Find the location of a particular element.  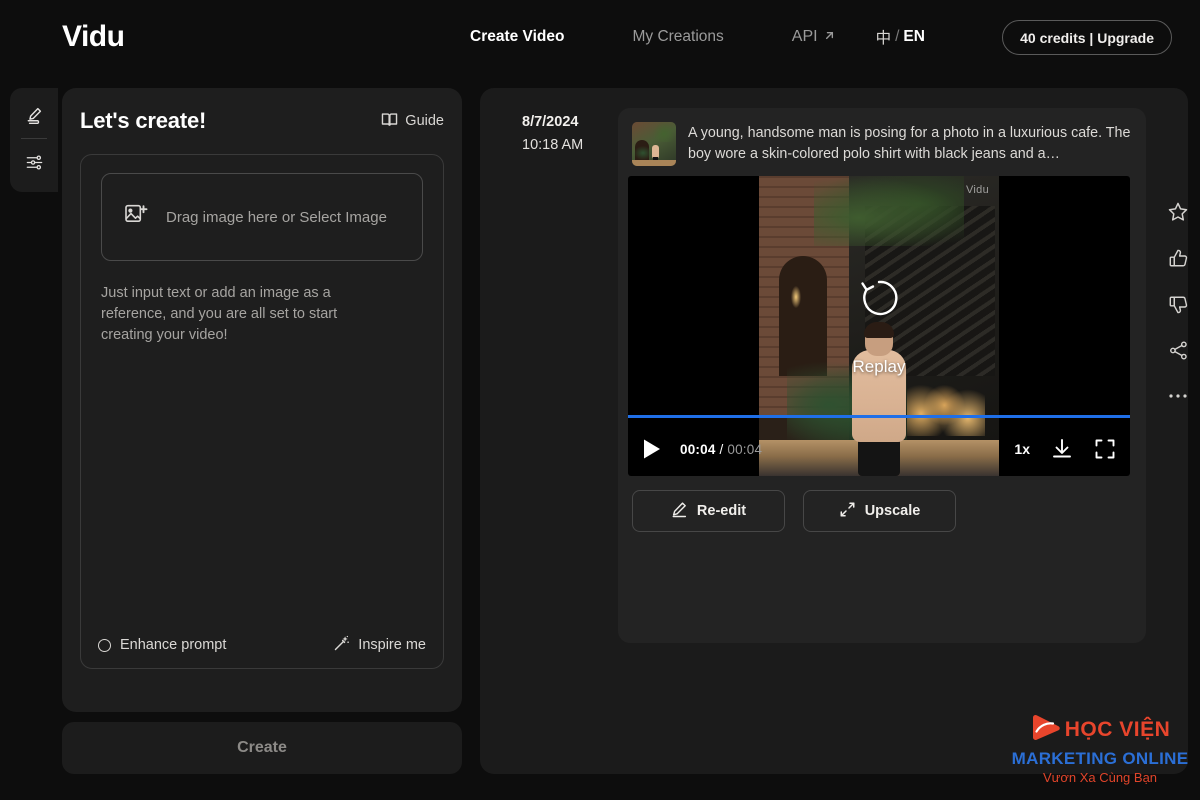

nav-api-label: API is located at coordinates (804, 36).